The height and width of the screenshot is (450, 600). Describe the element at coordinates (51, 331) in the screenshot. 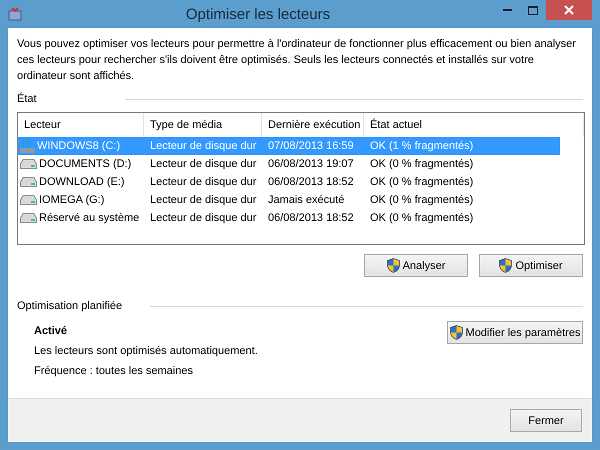

I see `schedule-state: Activé` at that location.